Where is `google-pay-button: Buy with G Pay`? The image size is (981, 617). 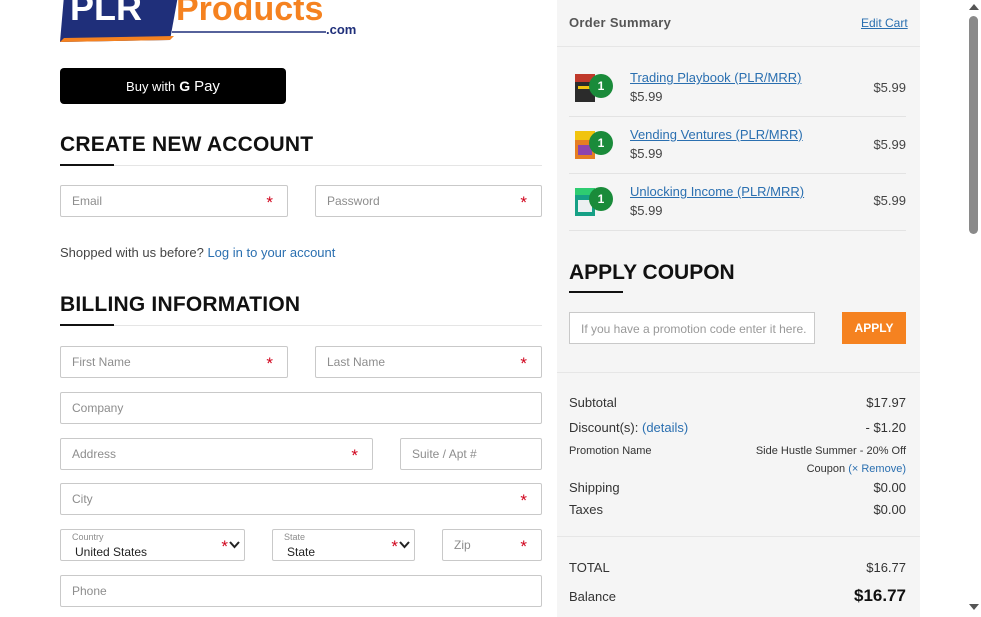
google-pay-button: Buy with G Pay is located at coordinates (173, 86).